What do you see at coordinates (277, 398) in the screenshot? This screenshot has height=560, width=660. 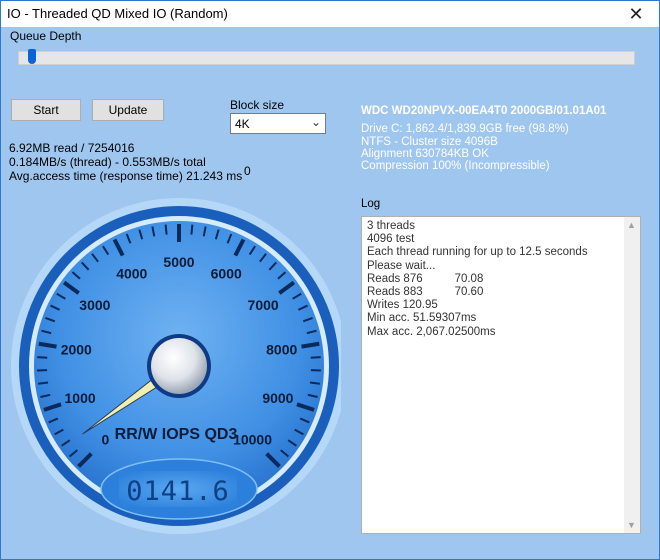 I see `gauge-scale-label: 9000` at bounding box center [277, 398].